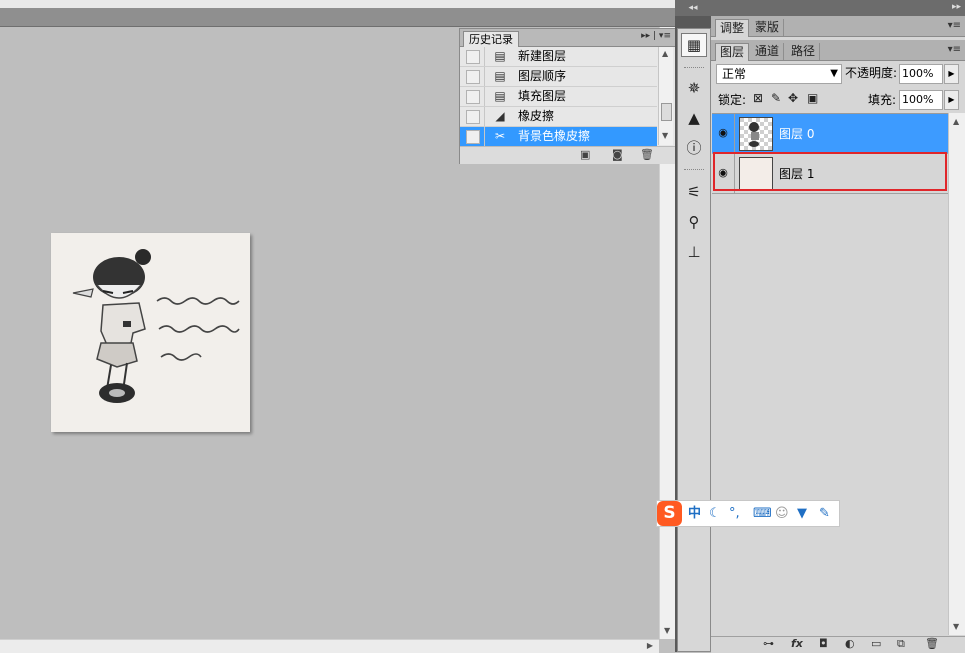  What do you see at coordinates (723, 133) in the screenshot?
I see `eye-icon: ◉` at bounding box center [723, 133].